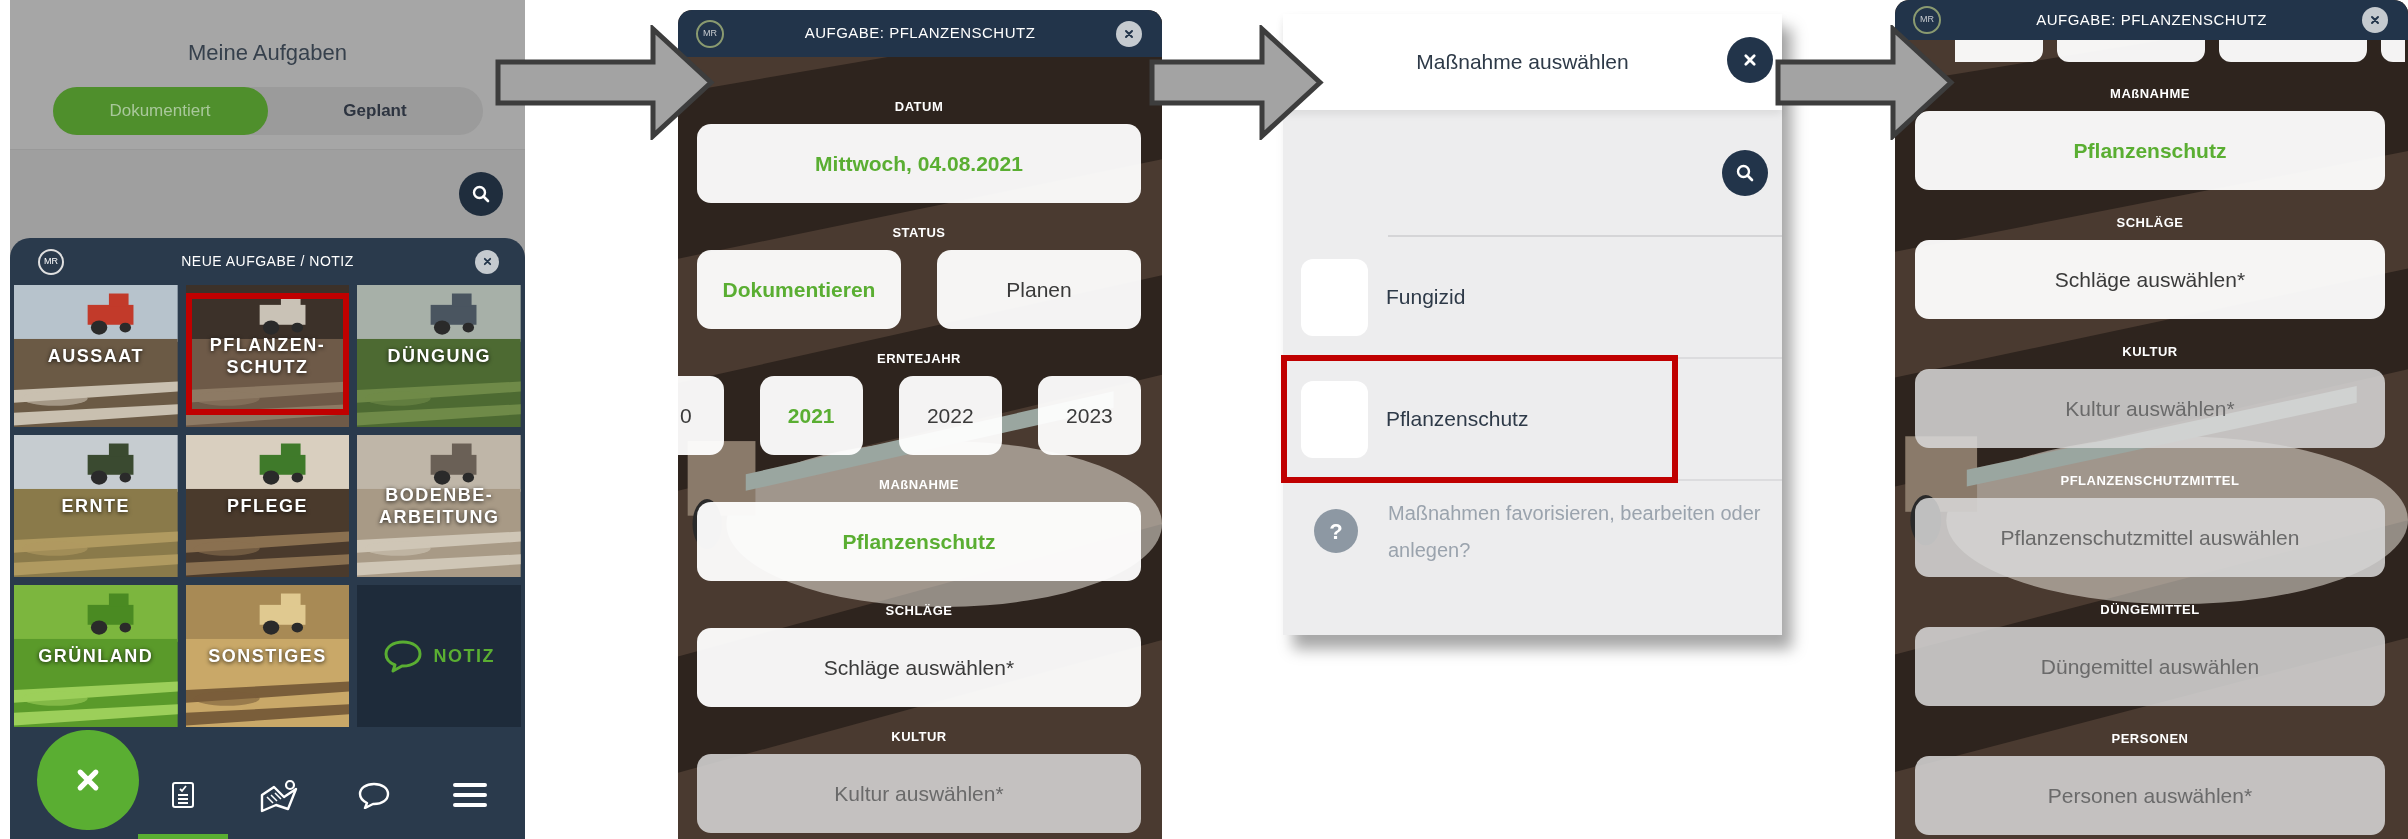  I want to click on list-item: Pflanzenschutz, so click(1532, 420).